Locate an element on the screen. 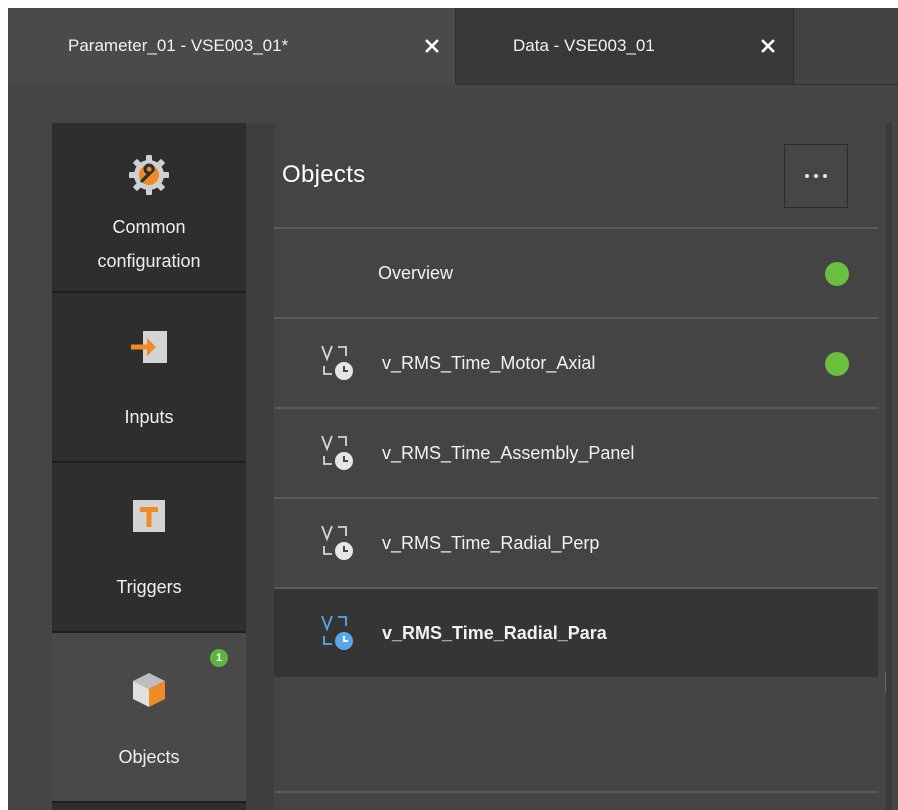 The height and width of the screenshot is (810, 898). tab-data: Data - VSE003_01 is located at coordinates (625, 46).